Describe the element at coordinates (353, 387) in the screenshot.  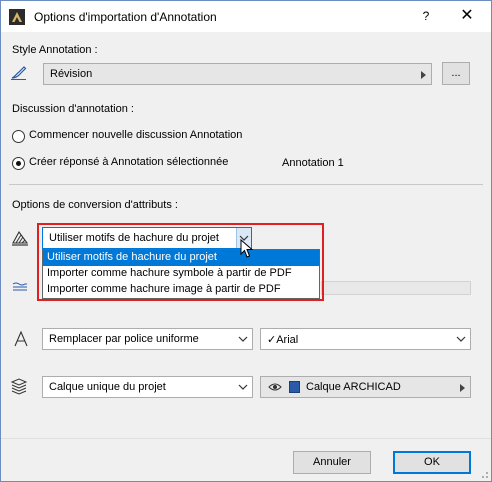
I see `layer-name-value: Calque ARCHICAD` at that location.